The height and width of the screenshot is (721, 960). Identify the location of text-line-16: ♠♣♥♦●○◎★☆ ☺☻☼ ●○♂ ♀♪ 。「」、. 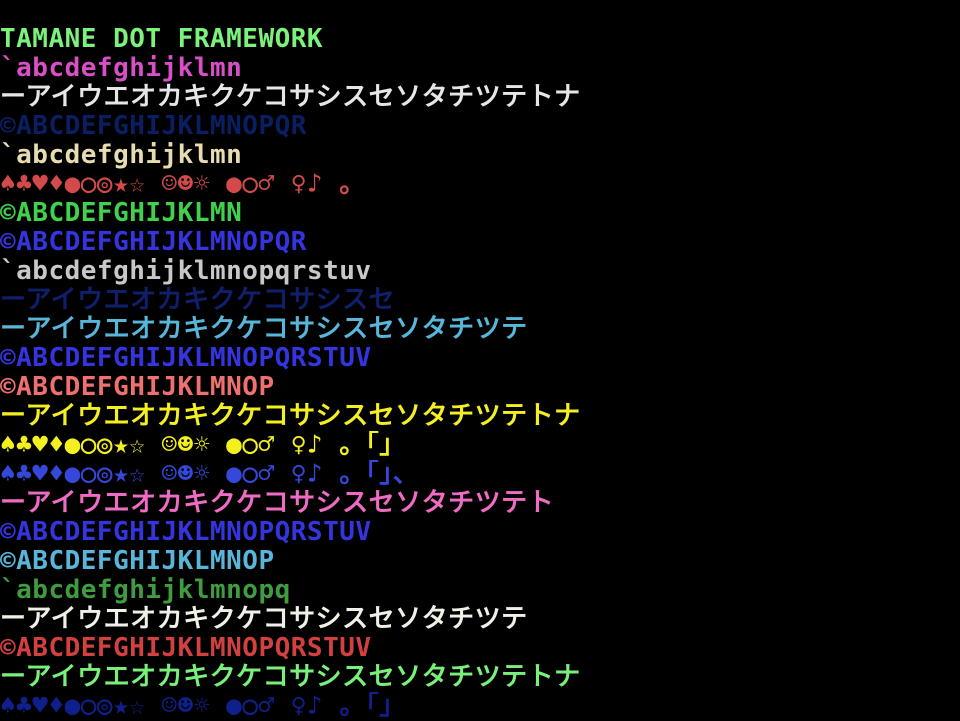
(210, 474).